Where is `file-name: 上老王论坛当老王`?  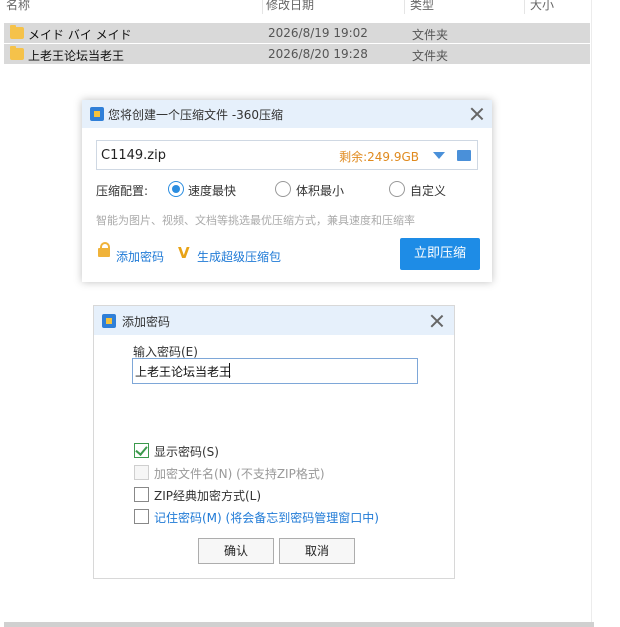 file-name: 上老王论坛当老王 is located at coordinates (76, 56).